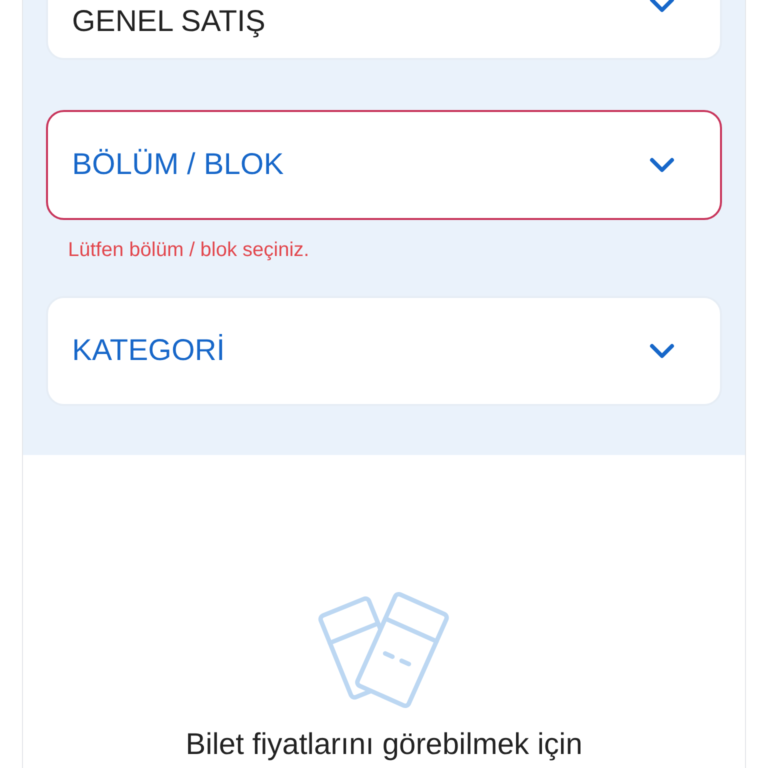 The image size is (768, 768). I want to click on select-dropdown: KATEGORİ, so click(384, 351).